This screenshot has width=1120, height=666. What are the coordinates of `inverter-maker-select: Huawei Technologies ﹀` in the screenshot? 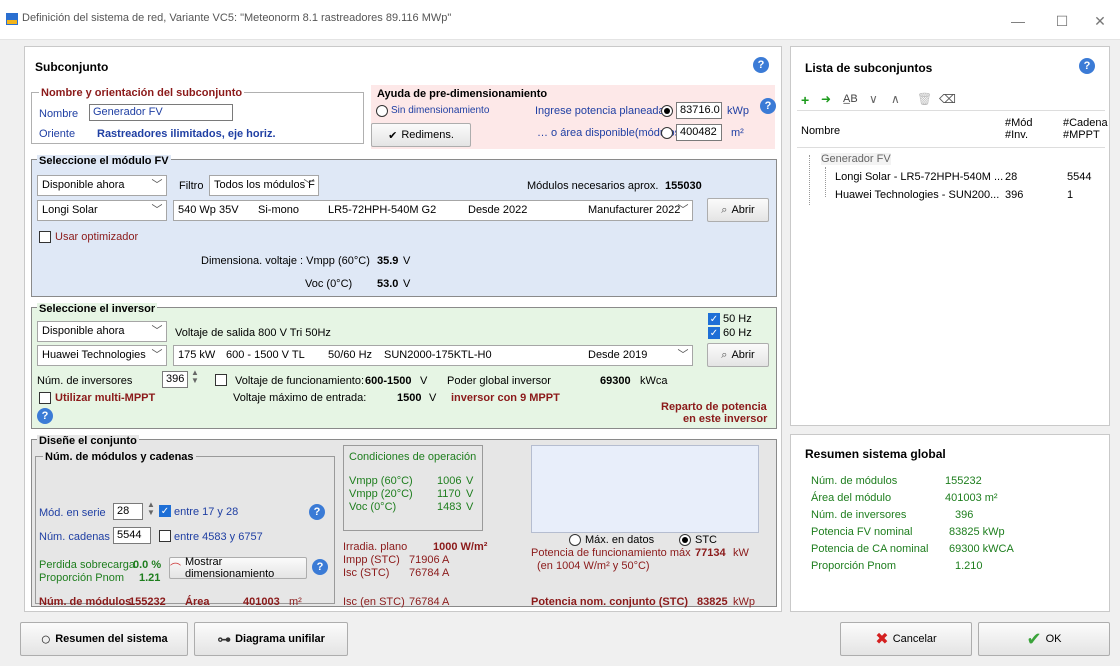 It's located at (102, 355).